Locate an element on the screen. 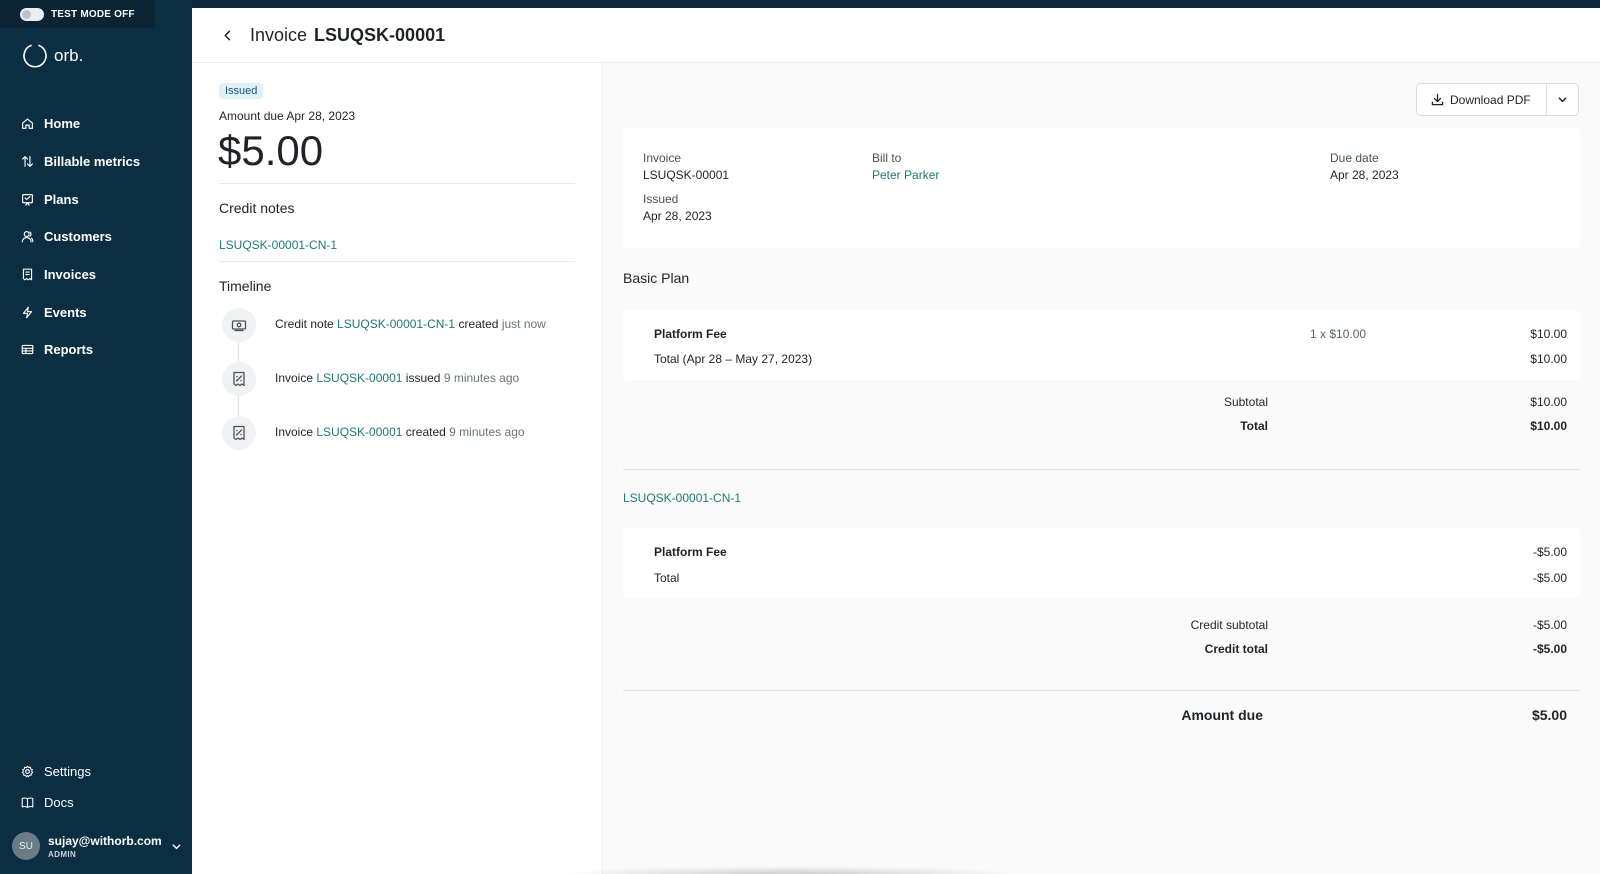  back-chevron-icon is located at coordinates (227, 35).